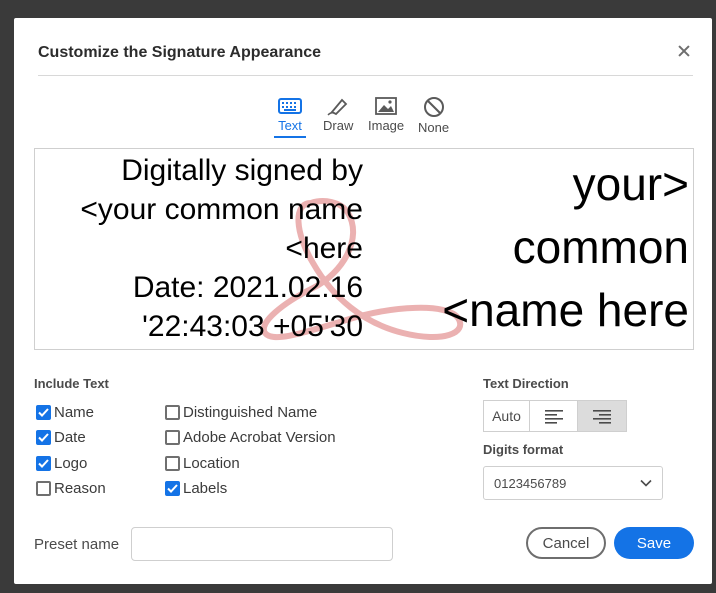 The width and height of the screenshot is (716, 593). I want to click on direction-left-button, so click(554, 416).